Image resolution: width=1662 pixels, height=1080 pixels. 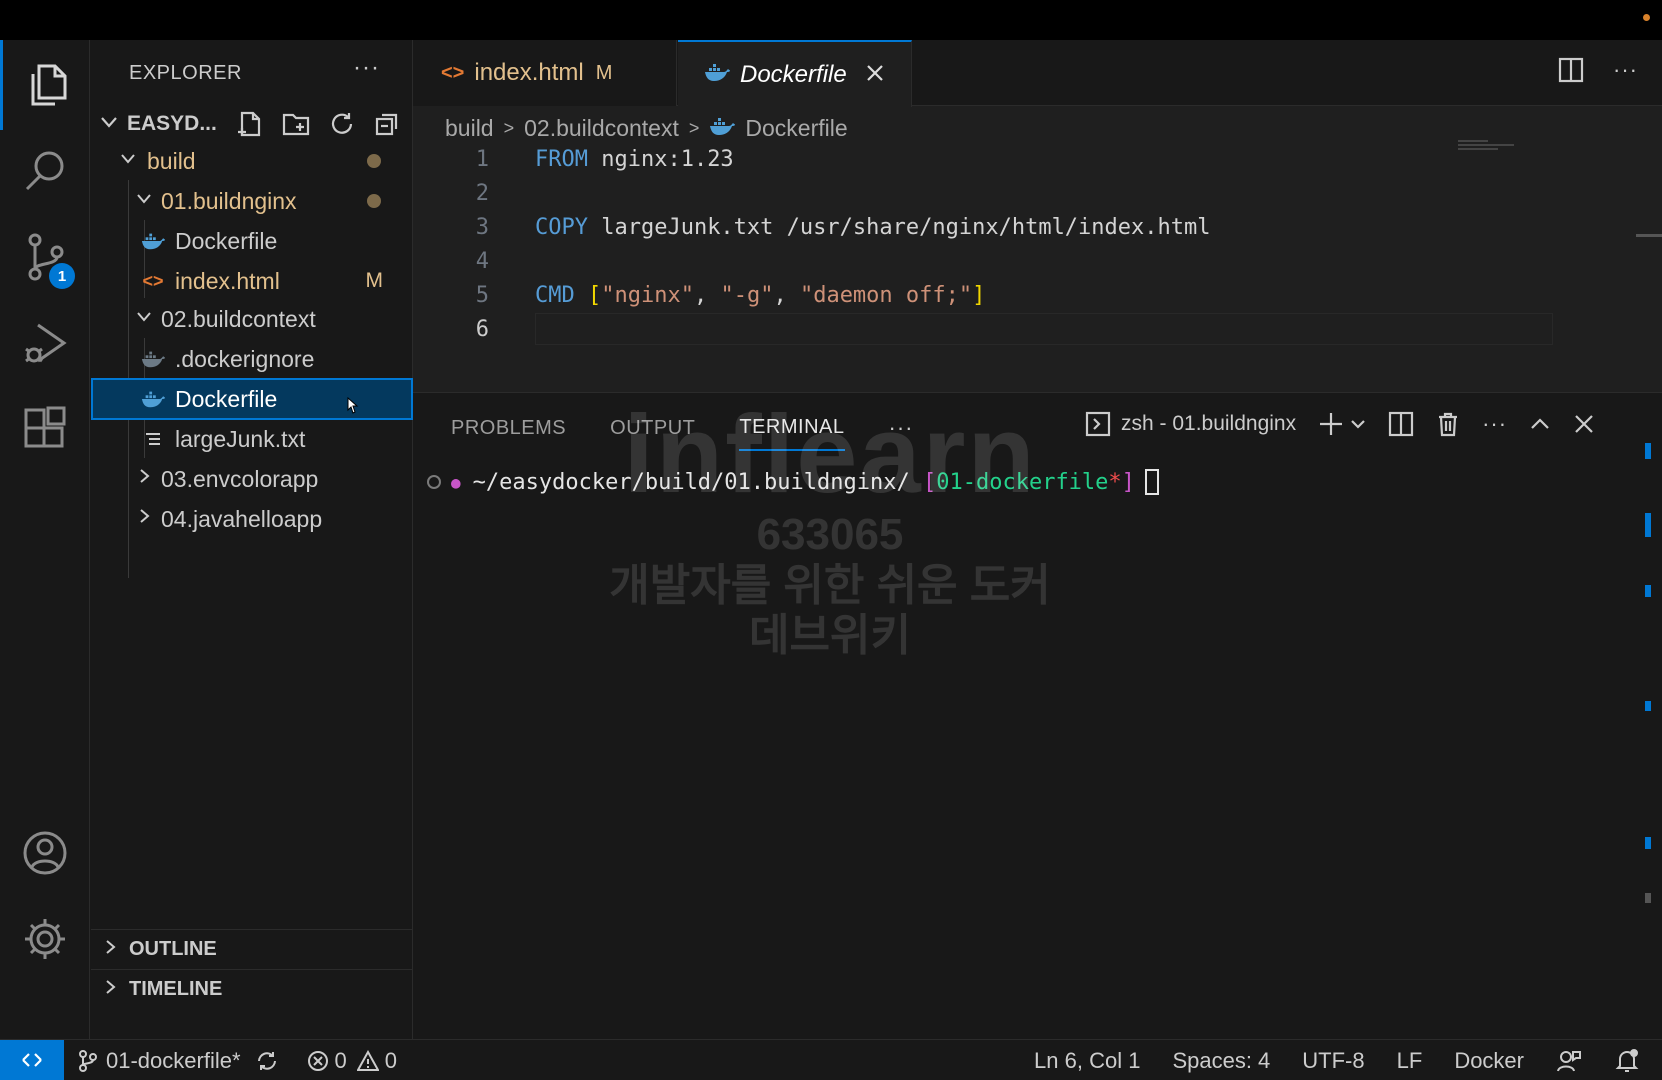 I want to click on tree-item-01-buildnginx: 01.buildnginx, so click(x=252, y=201).